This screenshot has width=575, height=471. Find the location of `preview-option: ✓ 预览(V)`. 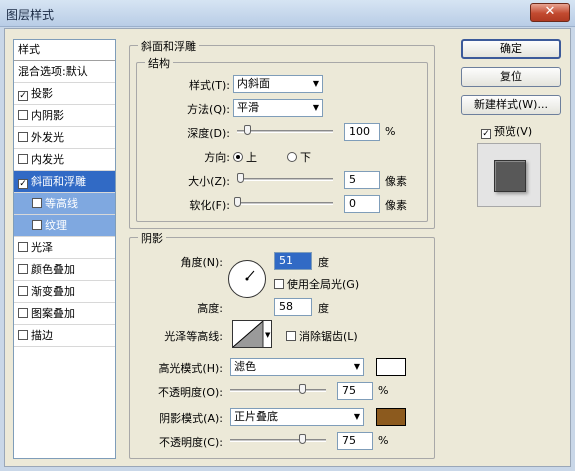

preview-option: ✓ 预览(V) is located at coordinates (506, 131).